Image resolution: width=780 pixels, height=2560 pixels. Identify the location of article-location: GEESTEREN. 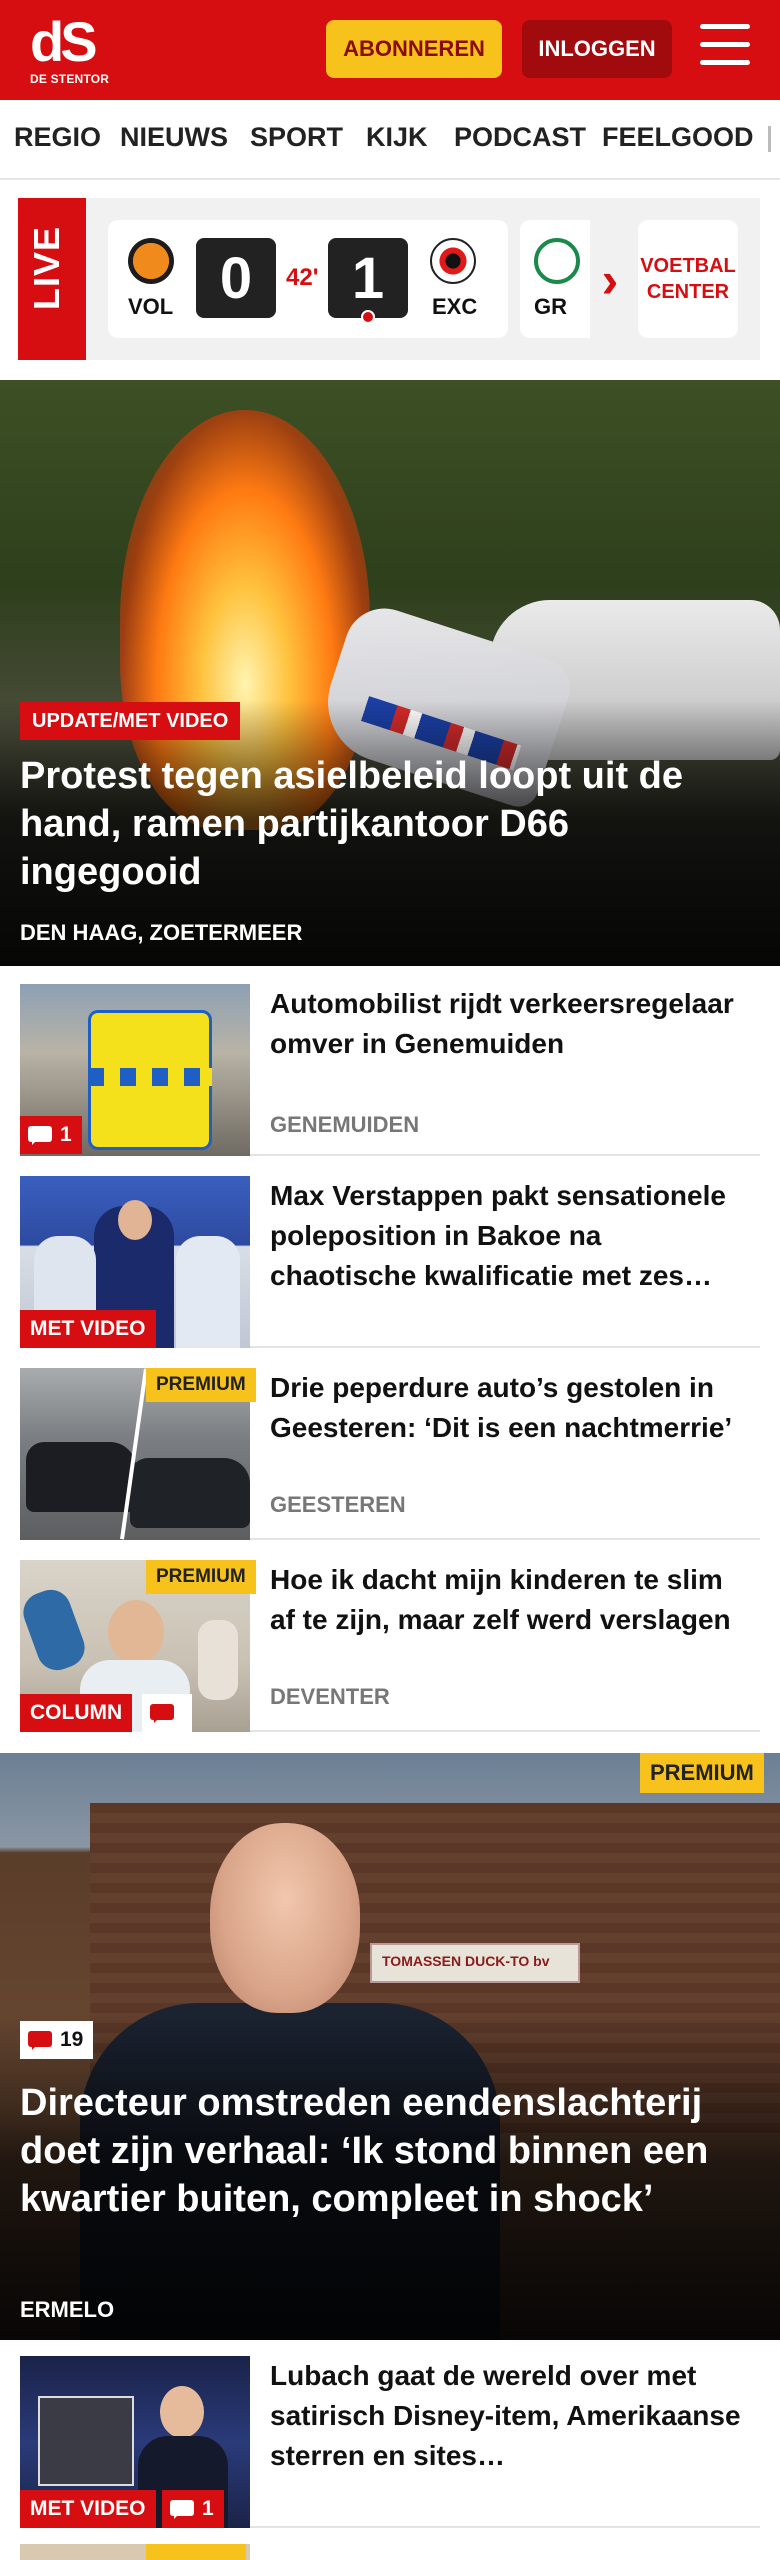
(338, 1504).